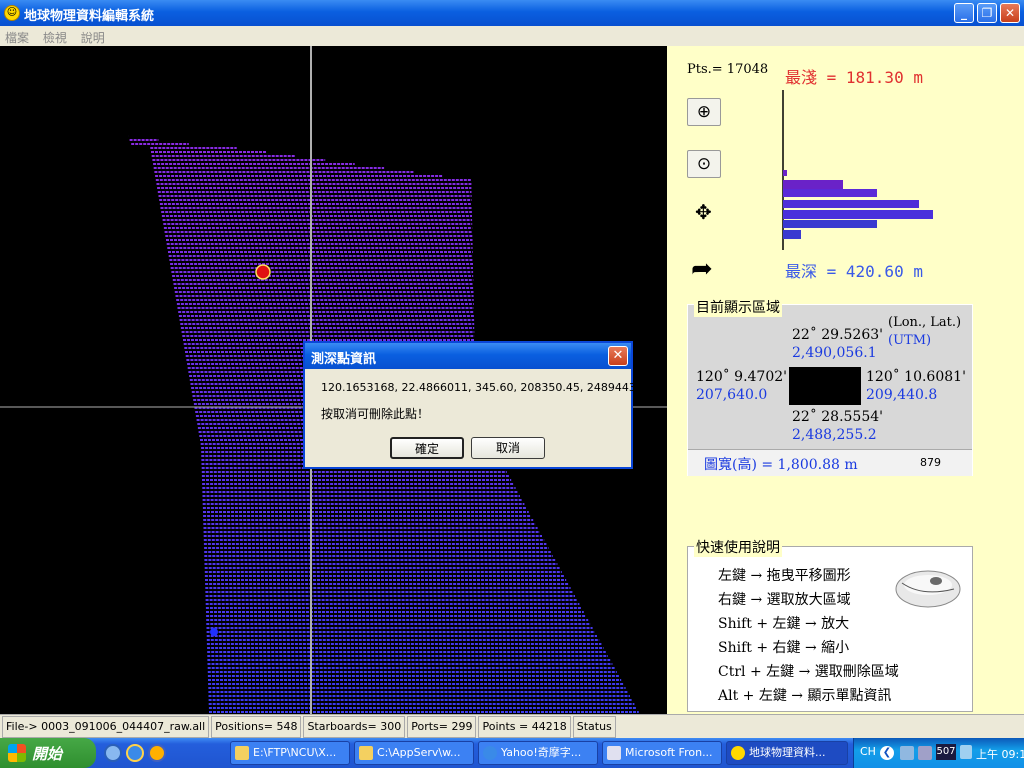 This screenshot has width=1024, height=768. What do you see at coordinates (113, 753) in the screenshot?
I see `desktop-shortcut-icon` at bounding box center [113, 753].